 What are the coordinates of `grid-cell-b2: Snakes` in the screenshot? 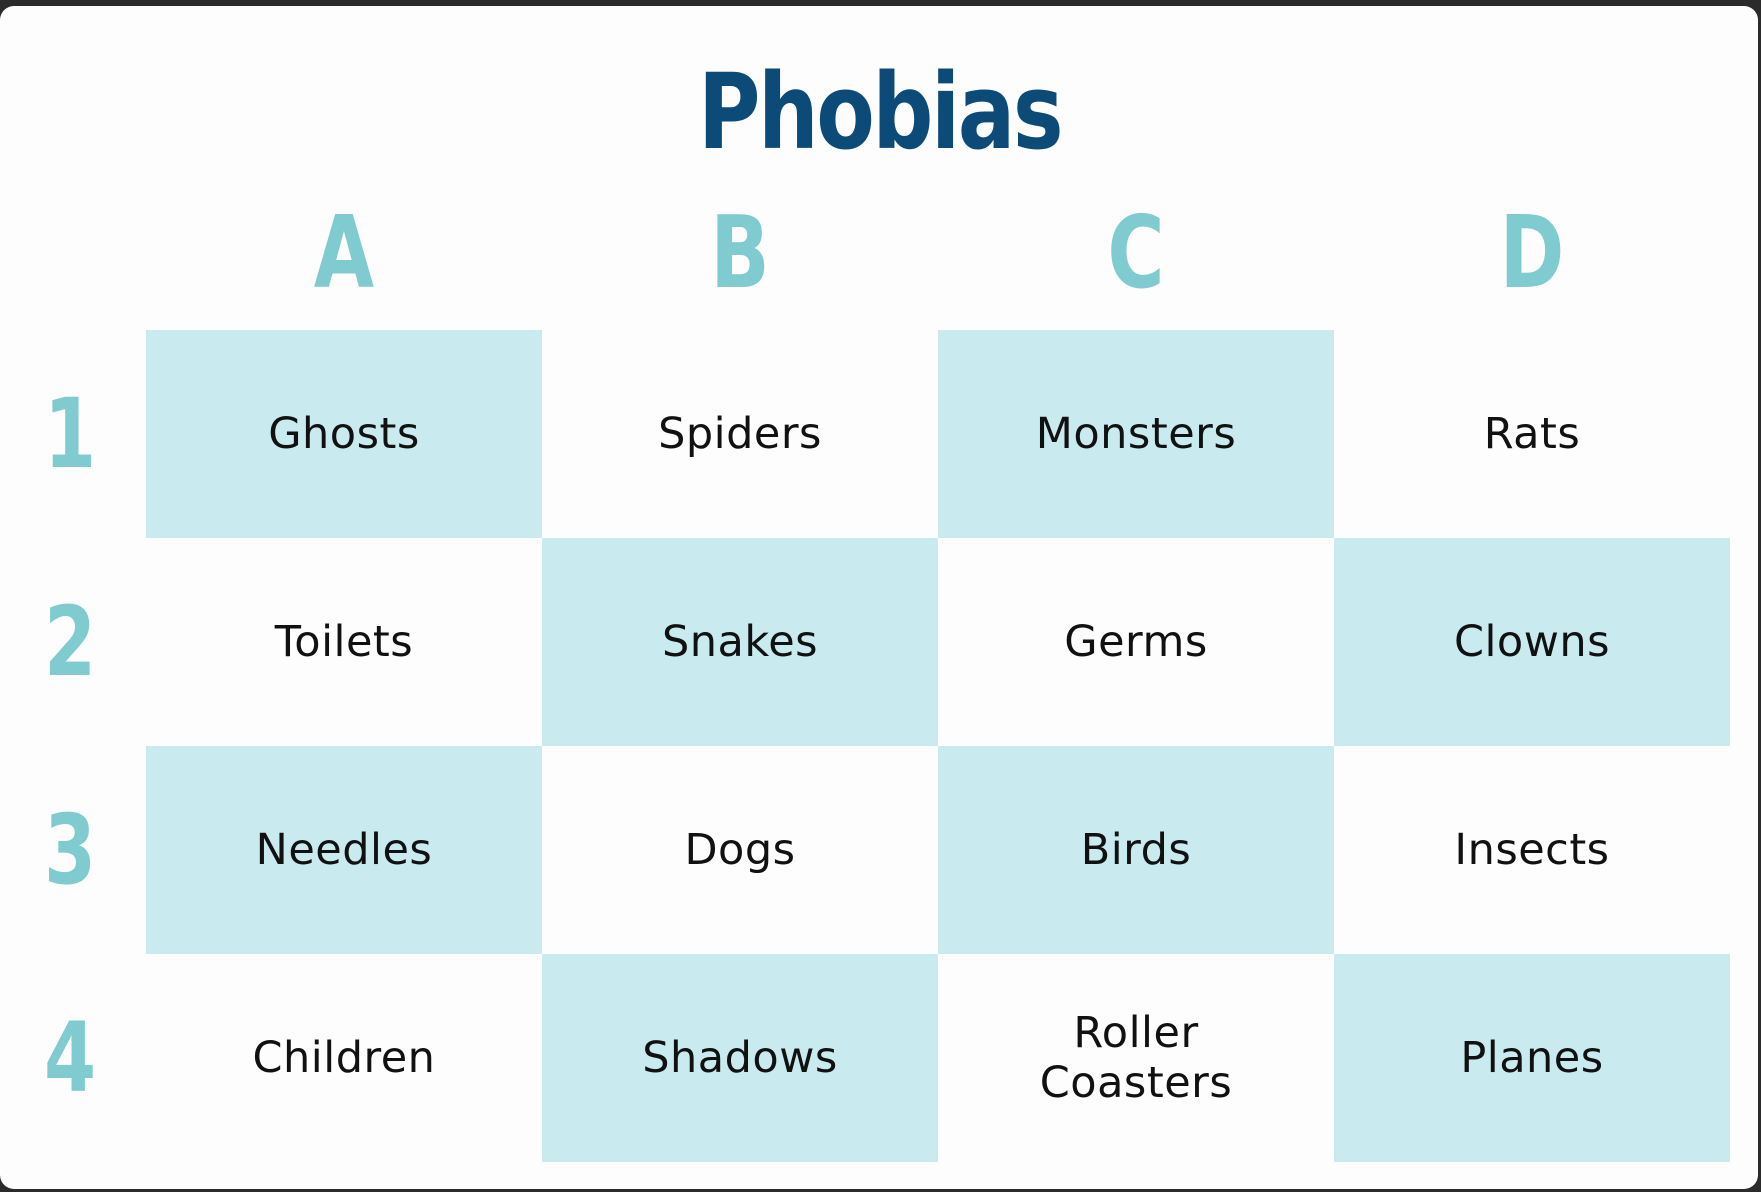 It's located at (740, 642).